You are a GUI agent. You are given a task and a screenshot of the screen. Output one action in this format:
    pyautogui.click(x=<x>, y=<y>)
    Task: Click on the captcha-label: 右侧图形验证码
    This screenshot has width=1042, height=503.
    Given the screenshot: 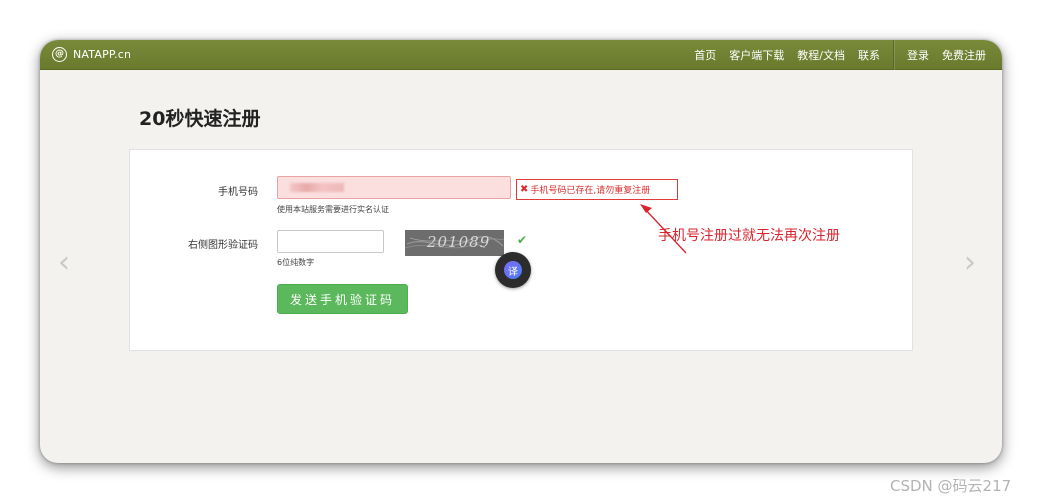 What is the action you would take?
    pyautogui.click(x=223, y=245)
    